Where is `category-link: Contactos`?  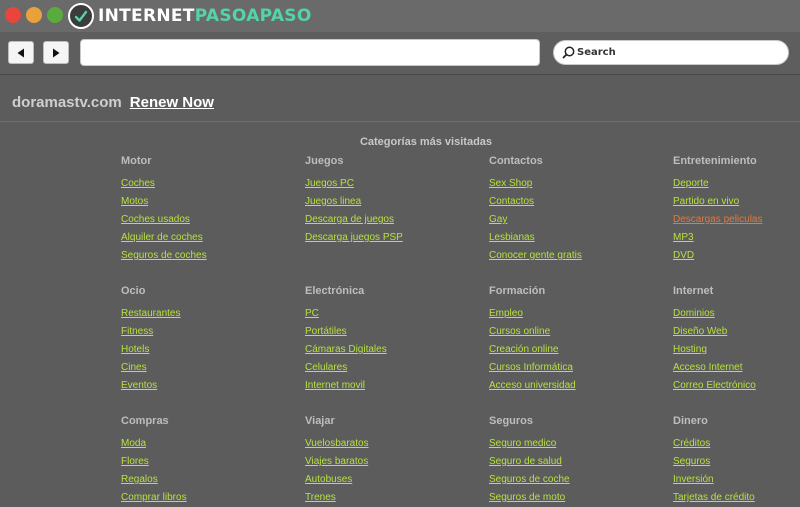
category-link: Contactos is located at coordinates (511, 201).